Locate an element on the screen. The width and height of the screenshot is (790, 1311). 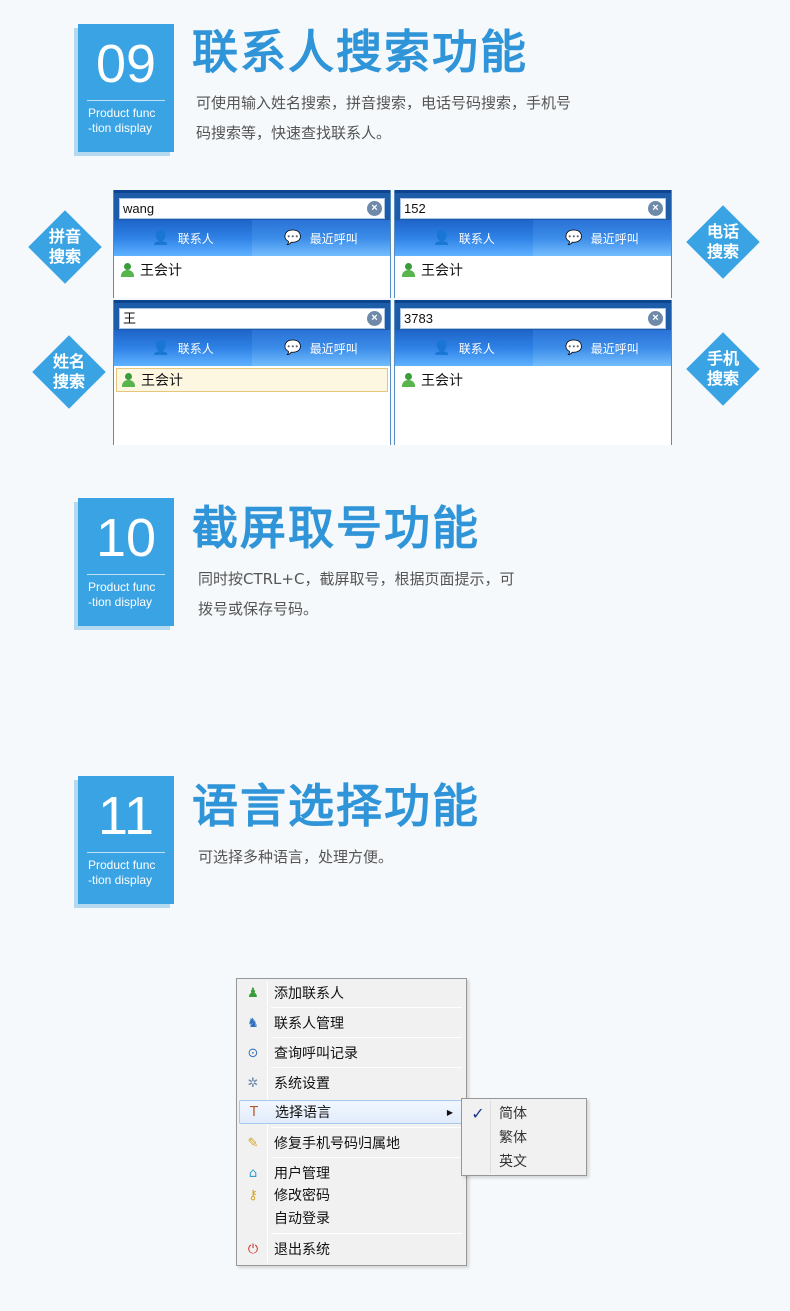
checkmark-icon: ✓ is located at coordinates (478, 1113).